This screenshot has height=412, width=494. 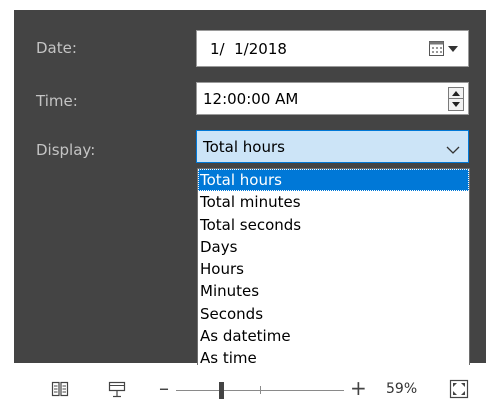 I want to click on spin-up-button, so click(x=456, y=93).